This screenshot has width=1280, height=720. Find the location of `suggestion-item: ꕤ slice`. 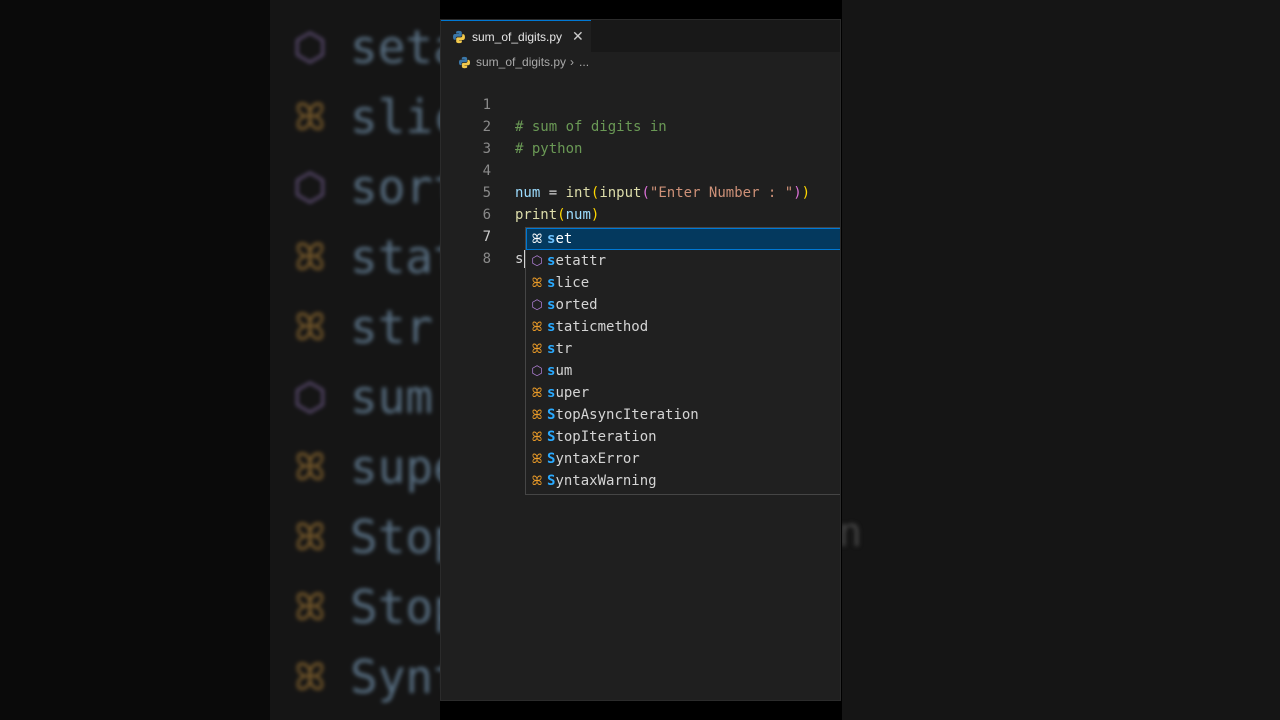

suggestion-item: ꕤ slice is located at coordinates (683, 283).